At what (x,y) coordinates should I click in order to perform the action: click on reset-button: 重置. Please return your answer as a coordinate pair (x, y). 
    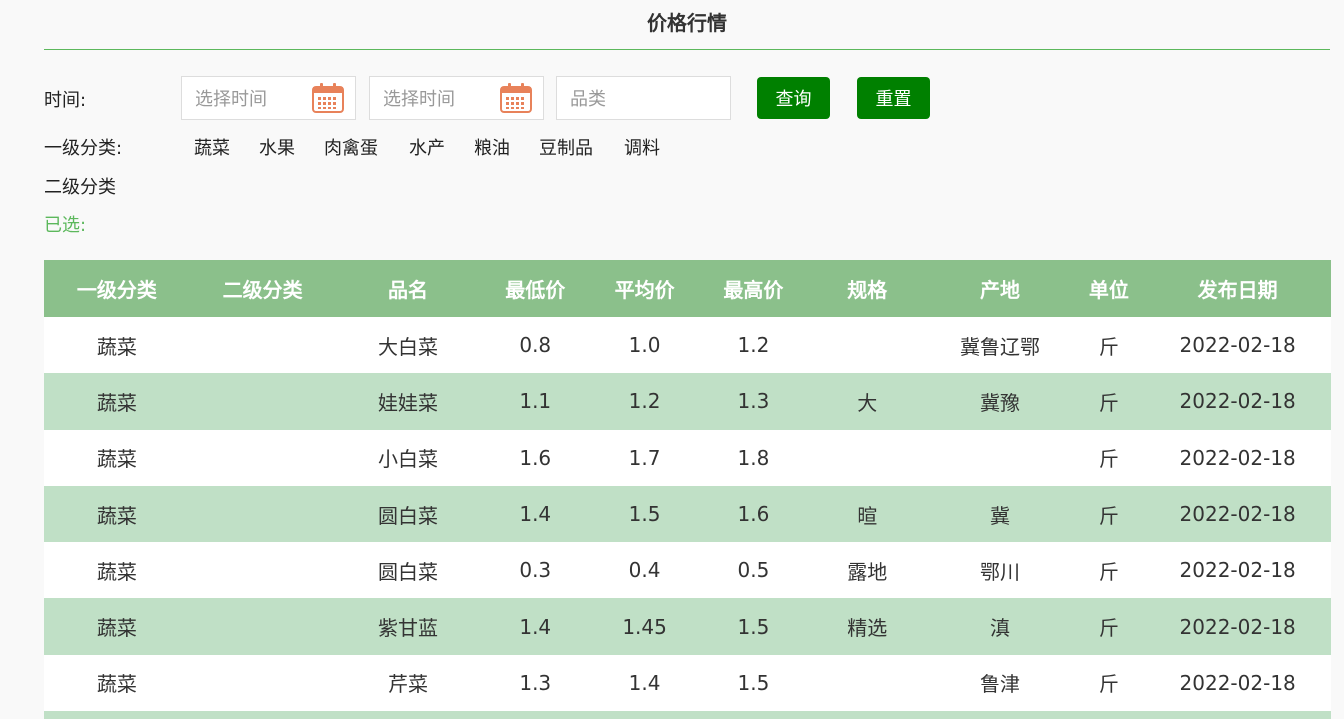
    Looking at the image, I should click on (893, 98).